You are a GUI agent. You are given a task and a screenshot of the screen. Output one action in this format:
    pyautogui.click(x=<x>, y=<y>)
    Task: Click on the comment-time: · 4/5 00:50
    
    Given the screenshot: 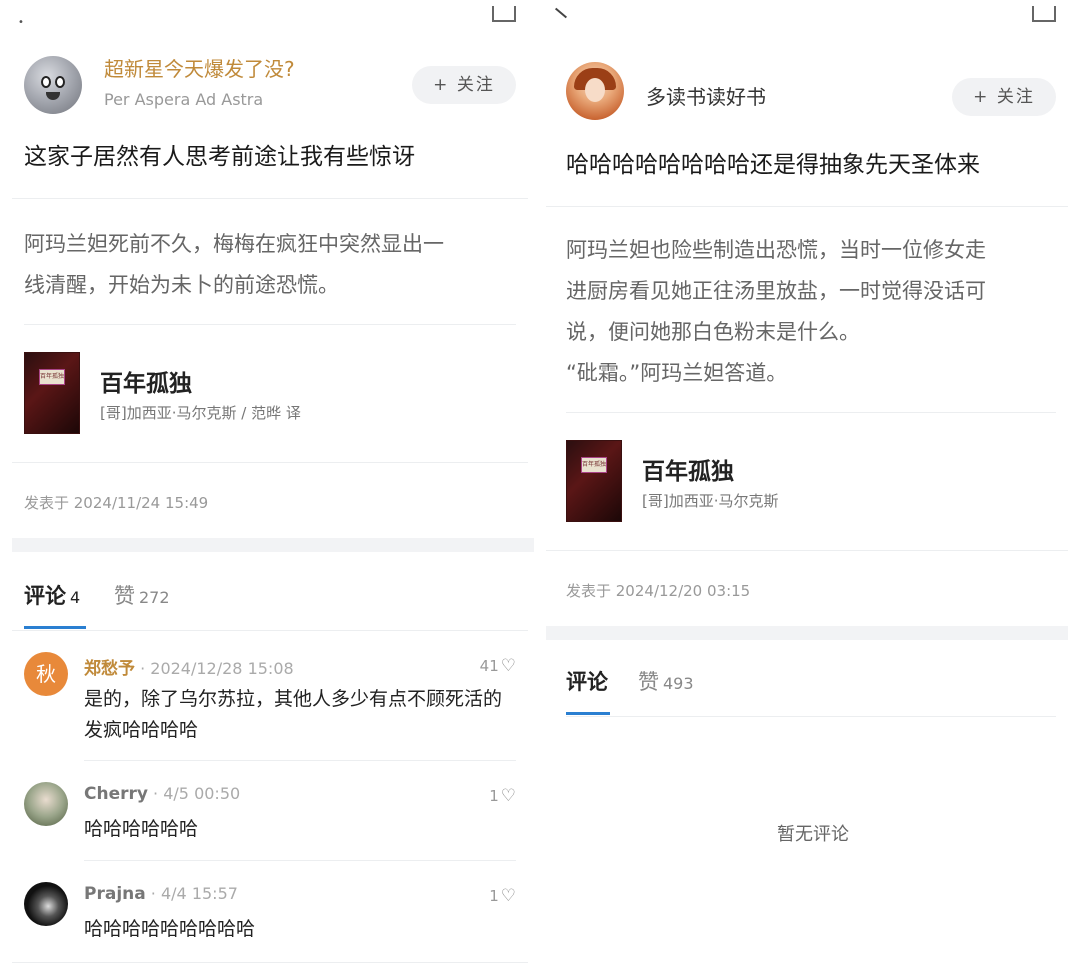 What is the action you would take?
    pyautogui.click(x=194, y=793)
    